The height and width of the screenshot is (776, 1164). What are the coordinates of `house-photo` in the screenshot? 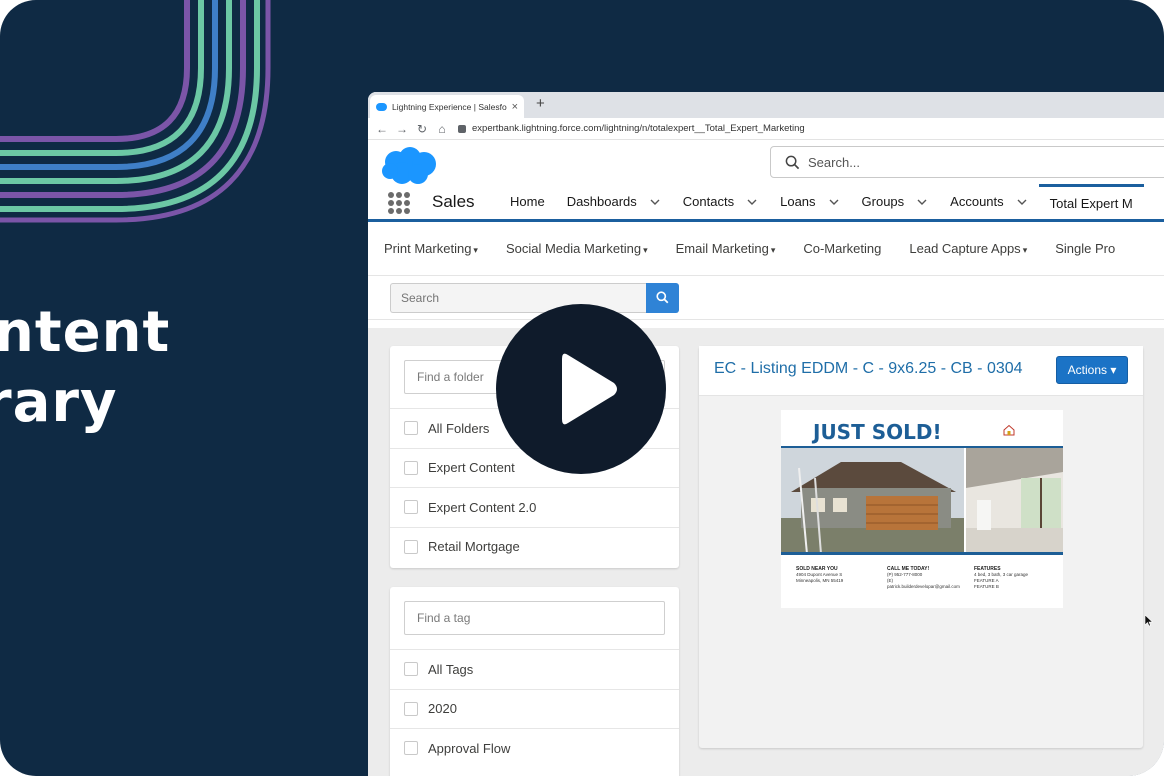 It's located at (922, 501).